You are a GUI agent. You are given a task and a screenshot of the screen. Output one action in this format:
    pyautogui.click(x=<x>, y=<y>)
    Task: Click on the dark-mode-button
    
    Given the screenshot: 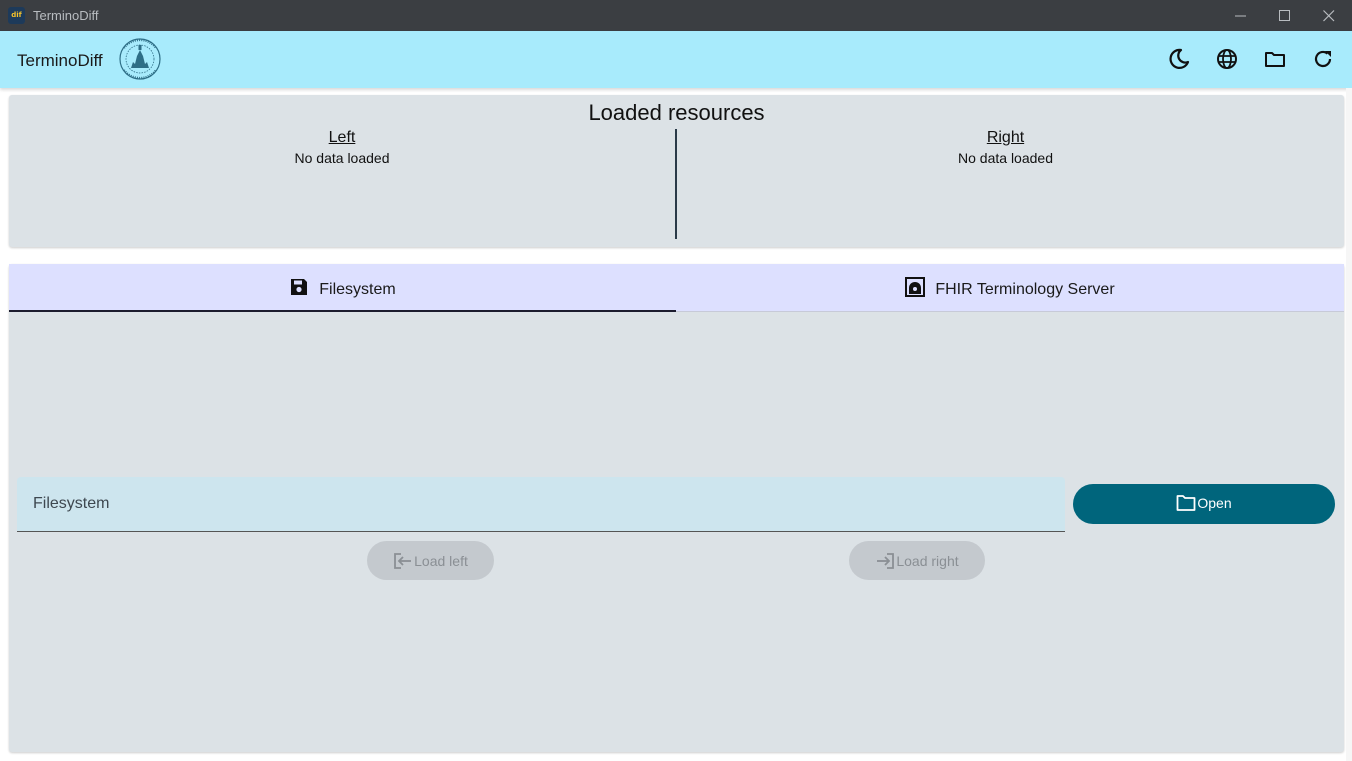 What is the action you would take?
    pyautogui.click(x=1179, y=59)
    